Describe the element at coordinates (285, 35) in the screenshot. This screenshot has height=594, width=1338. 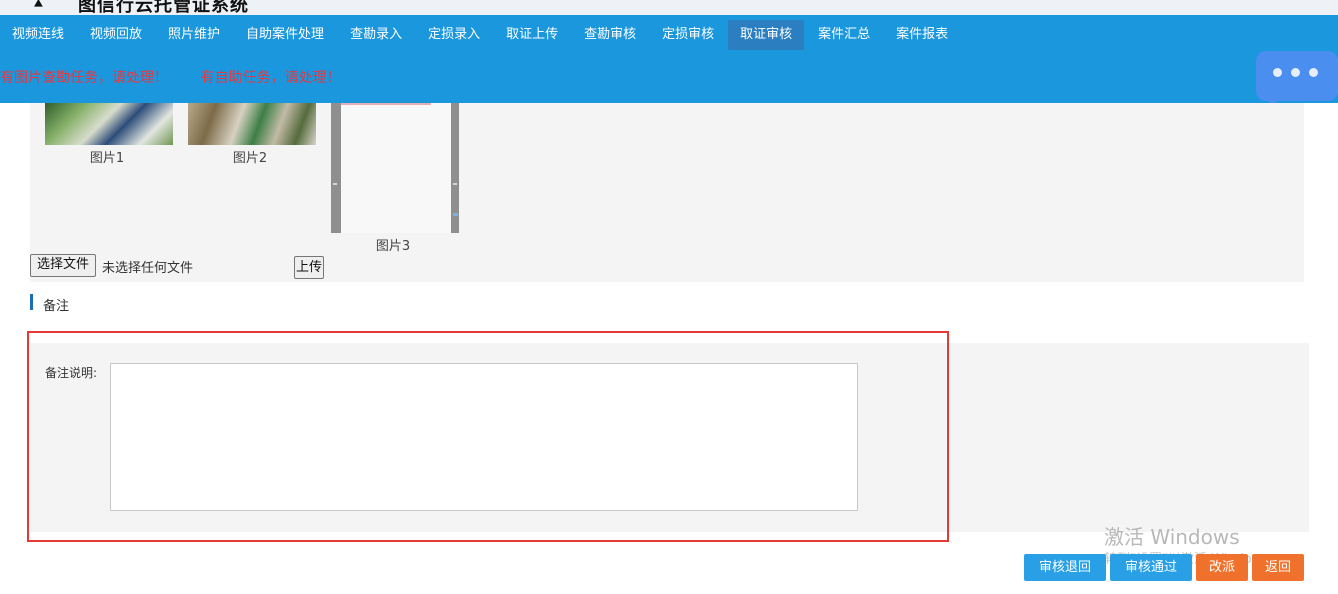
I see `nav-item-self-service-cases: 自助案件处理` at that location.